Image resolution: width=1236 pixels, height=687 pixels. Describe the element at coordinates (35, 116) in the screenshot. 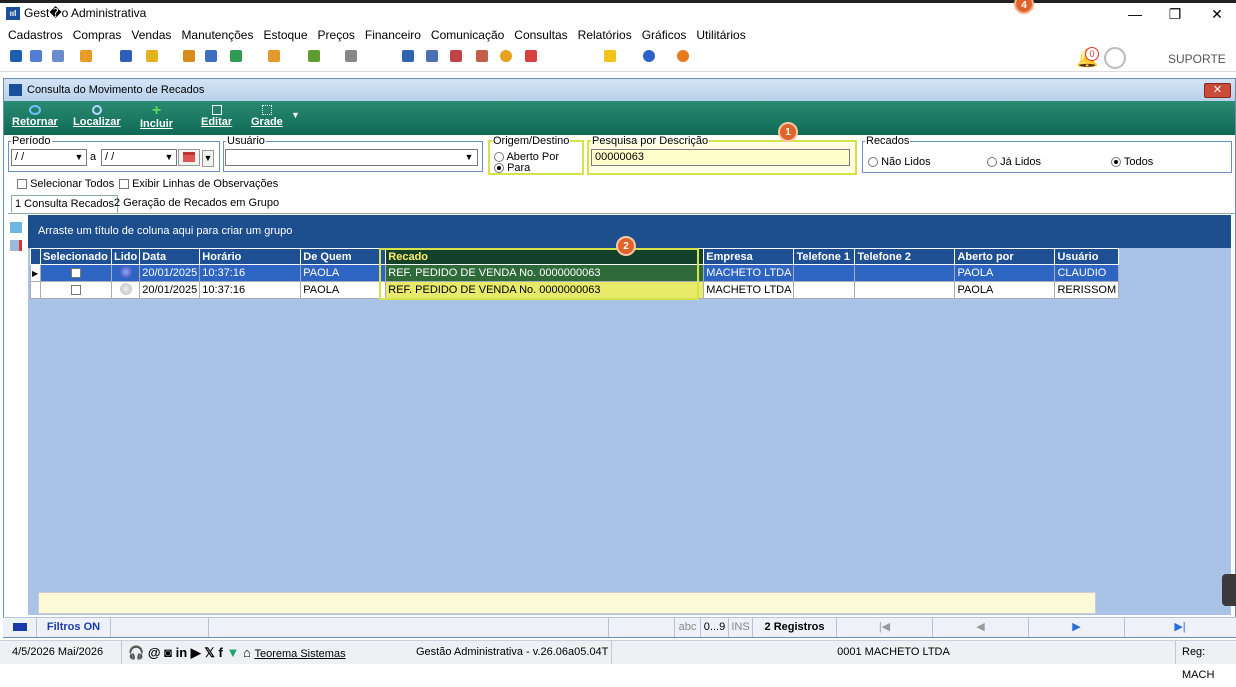

I see `retornar-button: Retornar` at that location.